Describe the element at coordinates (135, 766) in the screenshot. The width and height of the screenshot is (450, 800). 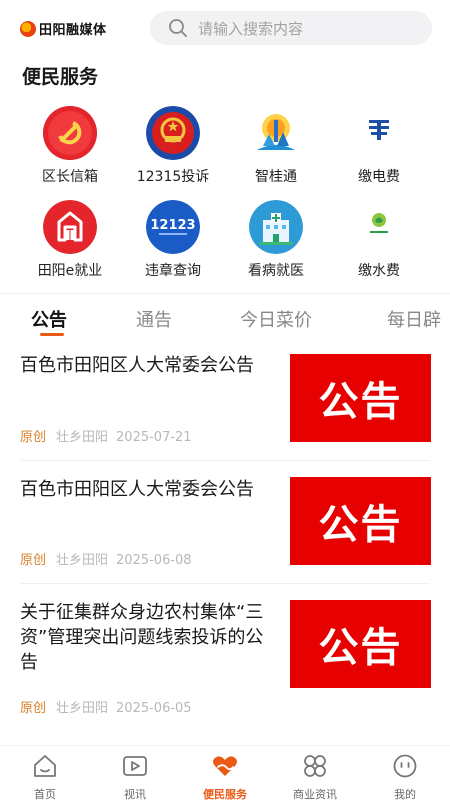
I see `video-icon` at that location.